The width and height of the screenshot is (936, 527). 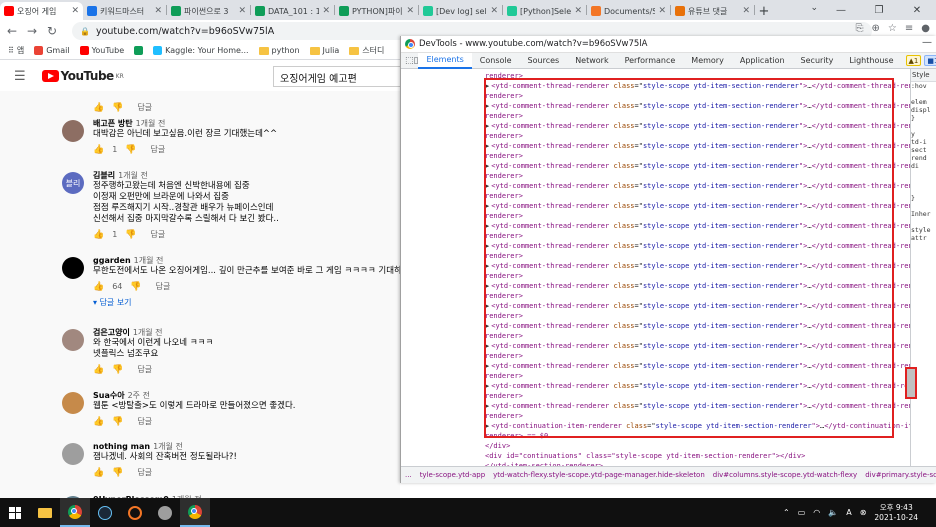 I want to click on youtube-search-input: 오징어게임 예고편, so click(x=336, y=76).